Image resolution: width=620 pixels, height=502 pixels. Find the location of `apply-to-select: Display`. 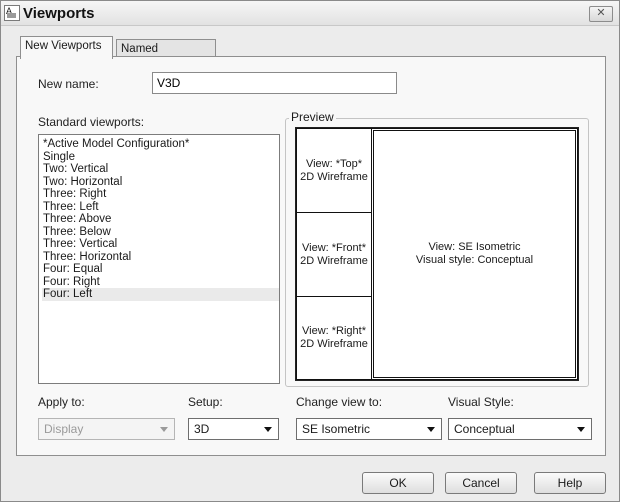

apply-to-select: Display is located at coordinates (106, 429).